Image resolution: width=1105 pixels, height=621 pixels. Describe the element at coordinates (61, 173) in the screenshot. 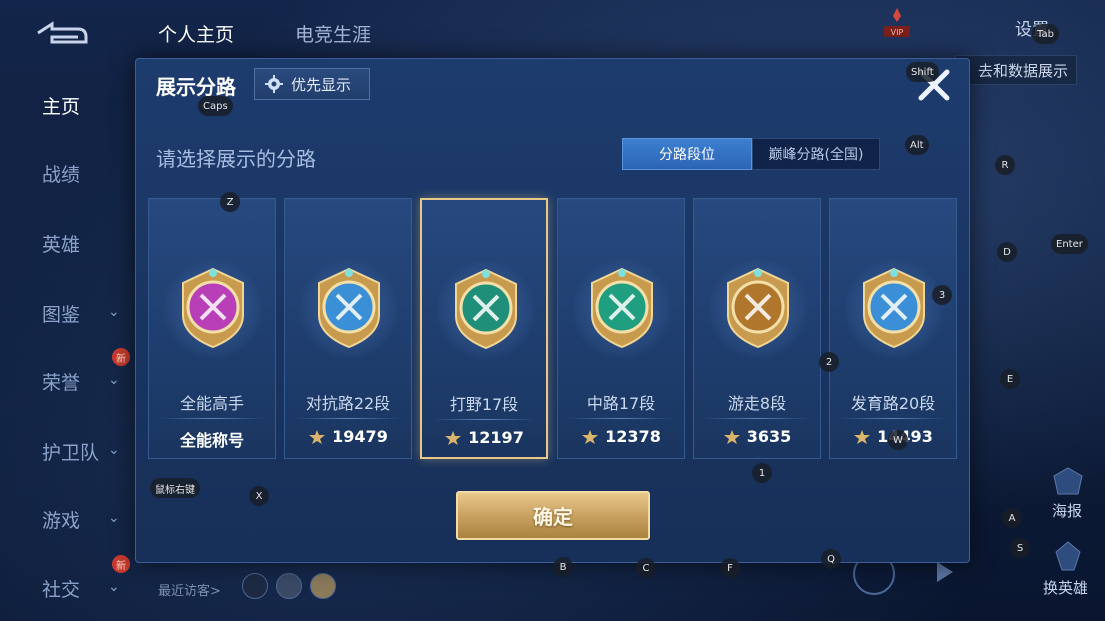

I see `nav-item: 战绩` at that location.